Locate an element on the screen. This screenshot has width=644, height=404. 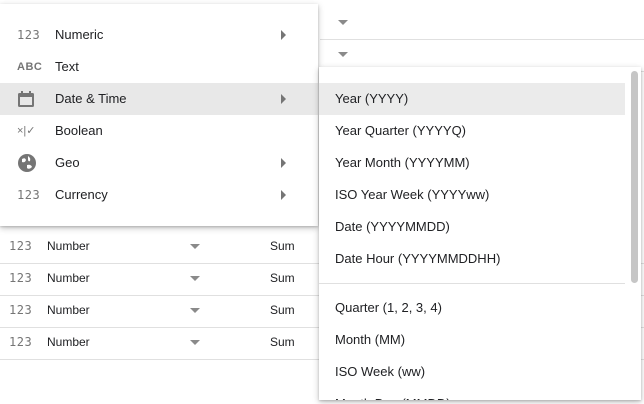
boolean-icon: ×|✓ is located at coordinates (26, 131).